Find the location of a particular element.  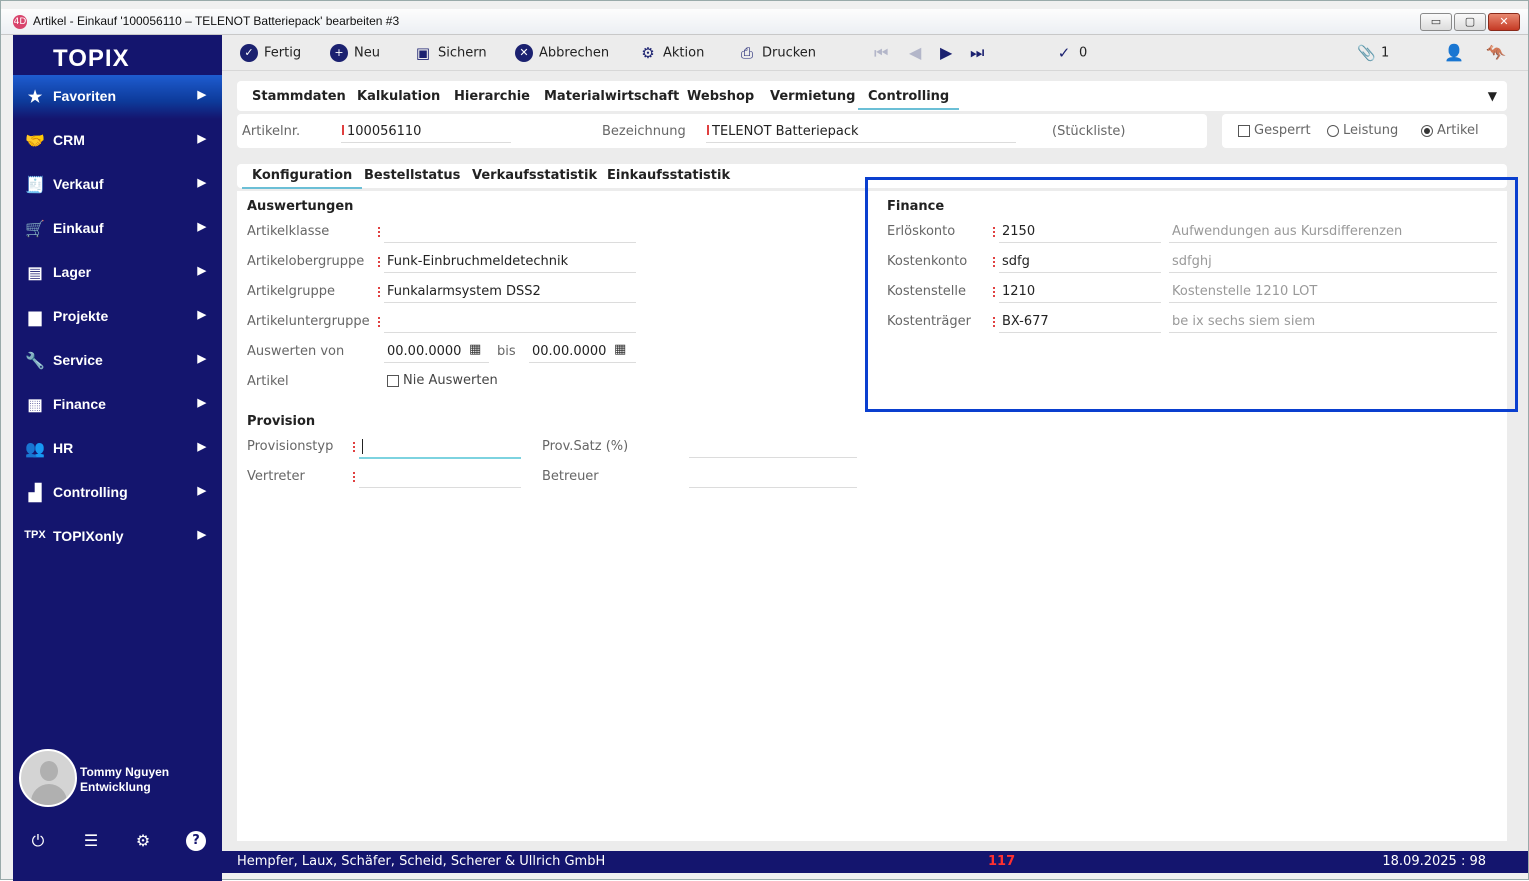

printer-icon: ⎙ is located at coordinates (746, 53).